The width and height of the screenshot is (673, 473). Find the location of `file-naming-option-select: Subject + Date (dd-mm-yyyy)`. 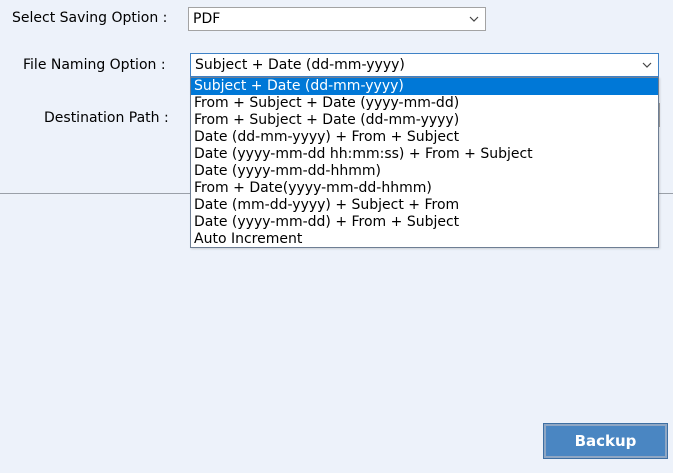

file-naming-option-select: Subject + Date (dd-mm-yyyy) is located at coordinates (424, 65).